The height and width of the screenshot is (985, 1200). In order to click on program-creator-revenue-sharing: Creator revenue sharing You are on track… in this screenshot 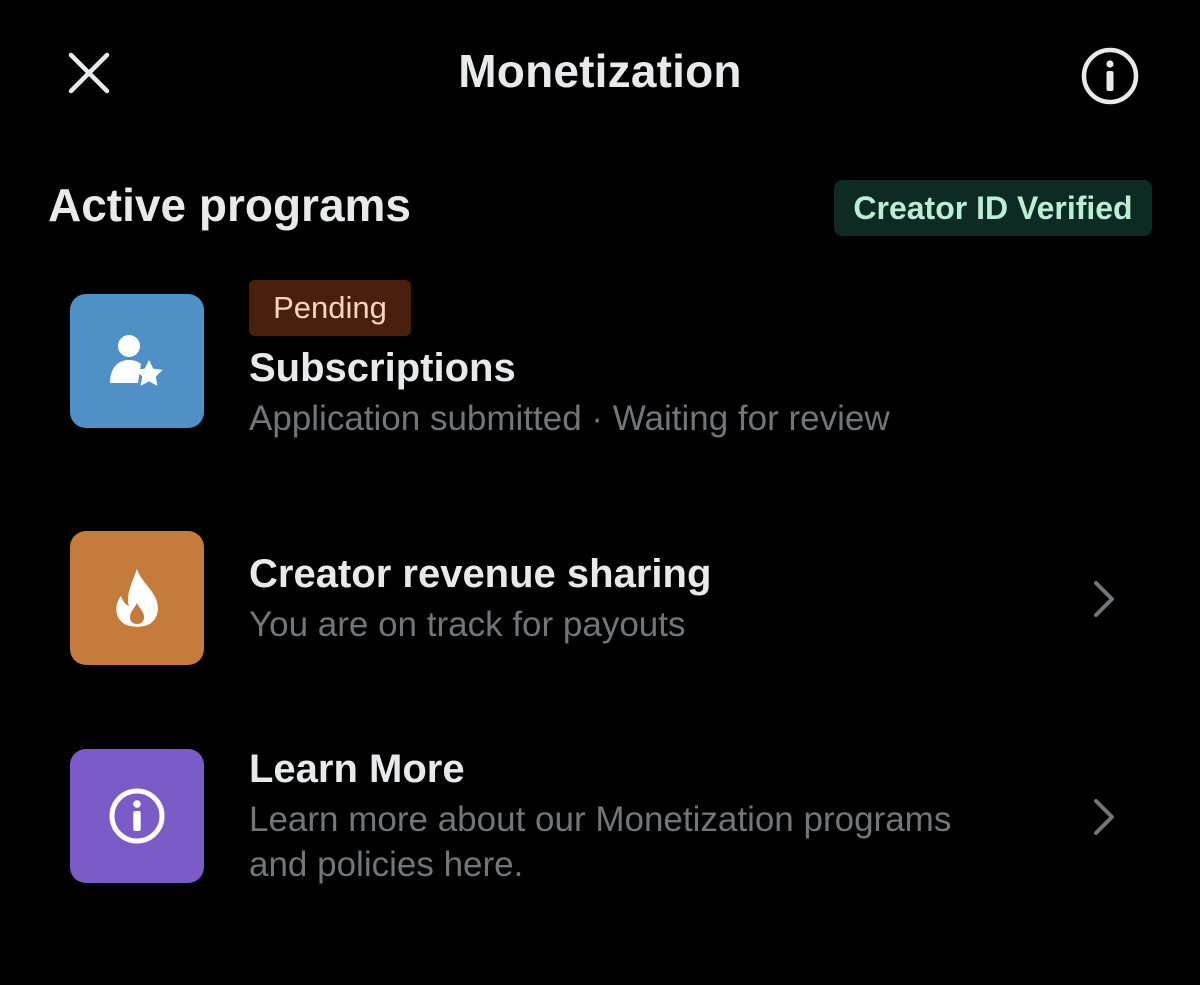, I will do `click(600, 598)`.